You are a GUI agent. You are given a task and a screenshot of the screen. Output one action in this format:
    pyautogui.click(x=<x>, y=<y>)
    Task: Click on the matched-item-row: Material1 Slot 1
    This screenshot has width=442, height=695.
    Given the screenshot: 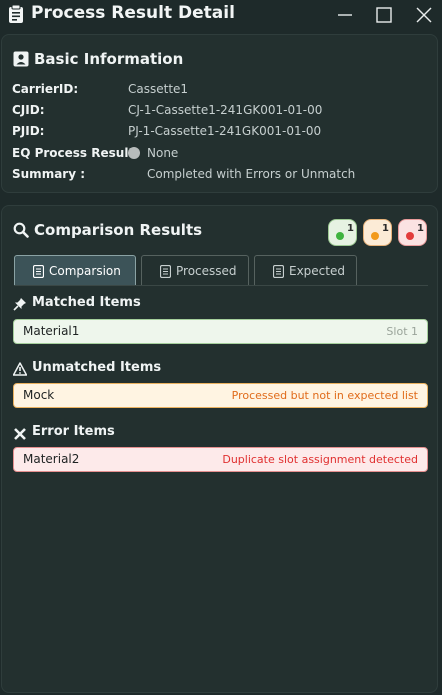 What is the action you would take?
    pyautogui.click(x=220, y=331)
    